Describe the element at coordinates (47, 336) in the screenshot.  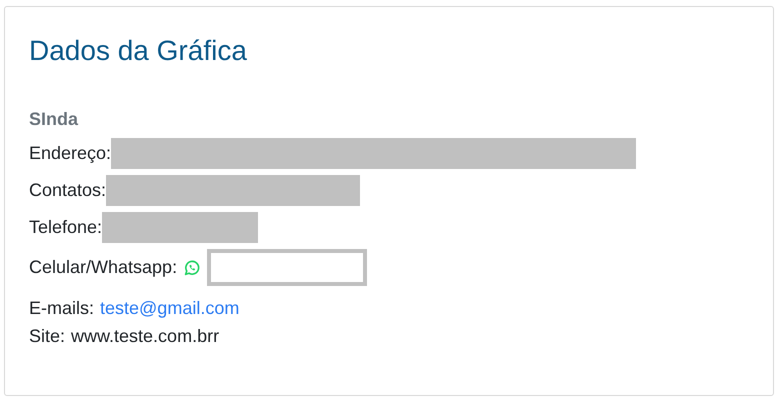
I see `field-label: Site:` at that location.